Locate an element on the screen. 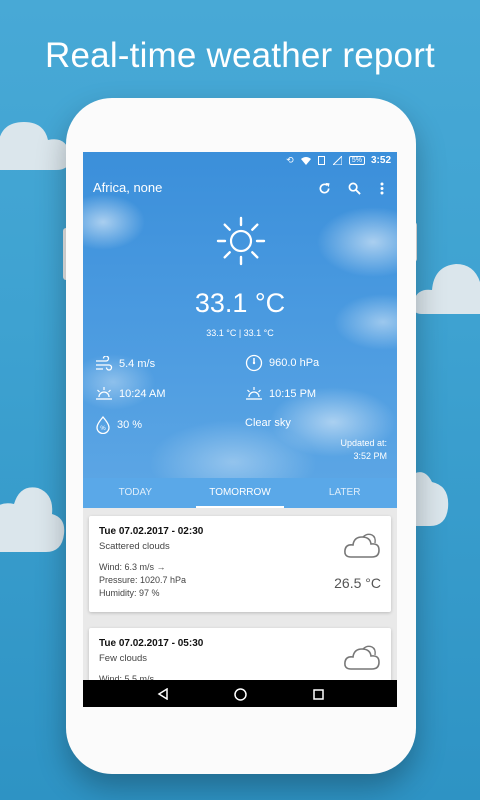  wind-detail: 5.4 m/s is located at coordinates (125, 364).